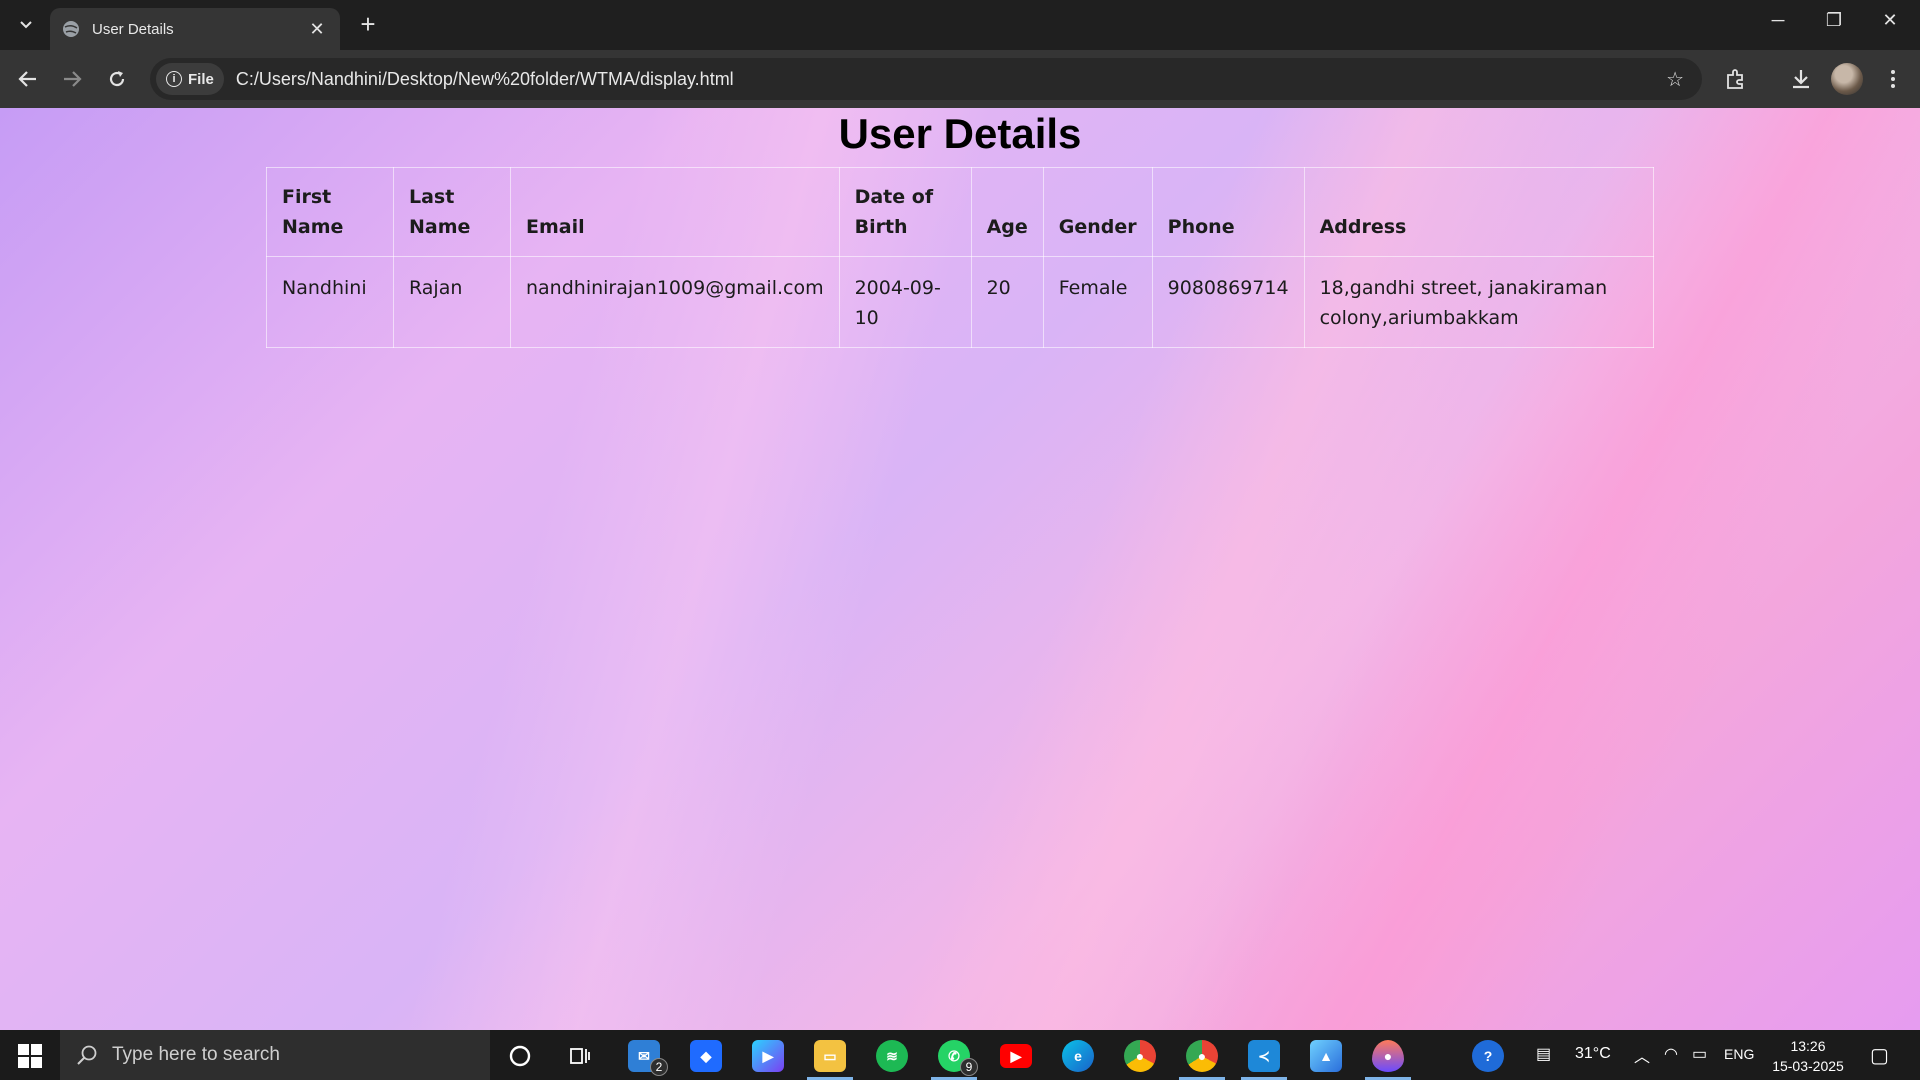 The image size is (1920, 1080). I want to click on reload-icon, so click(117, 79).